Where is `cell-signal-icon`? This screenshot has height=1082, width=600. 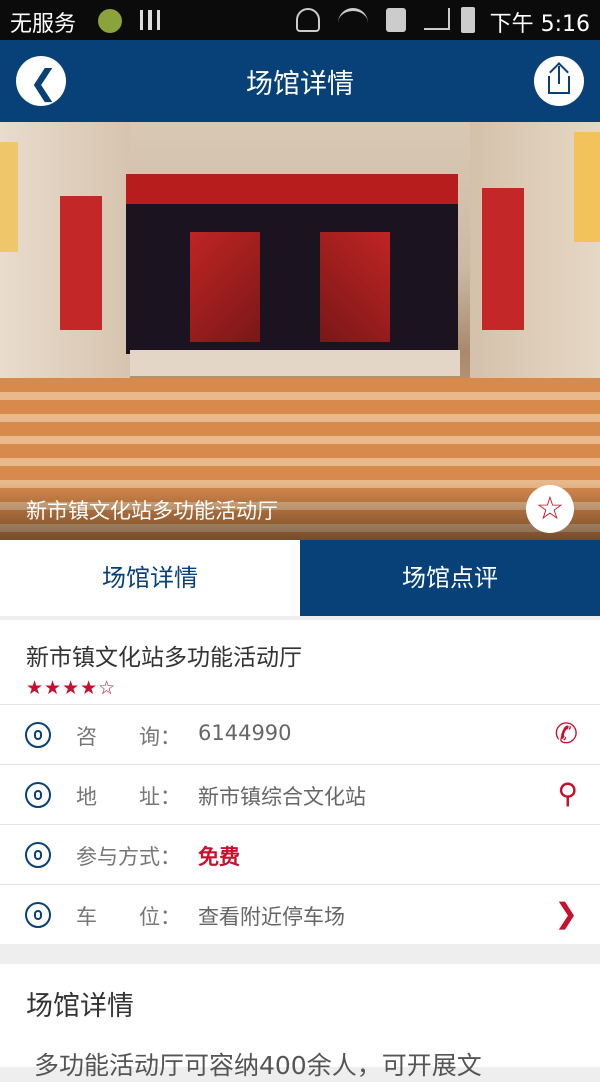
cell-signal-icon is located at coordinates (437, 19).